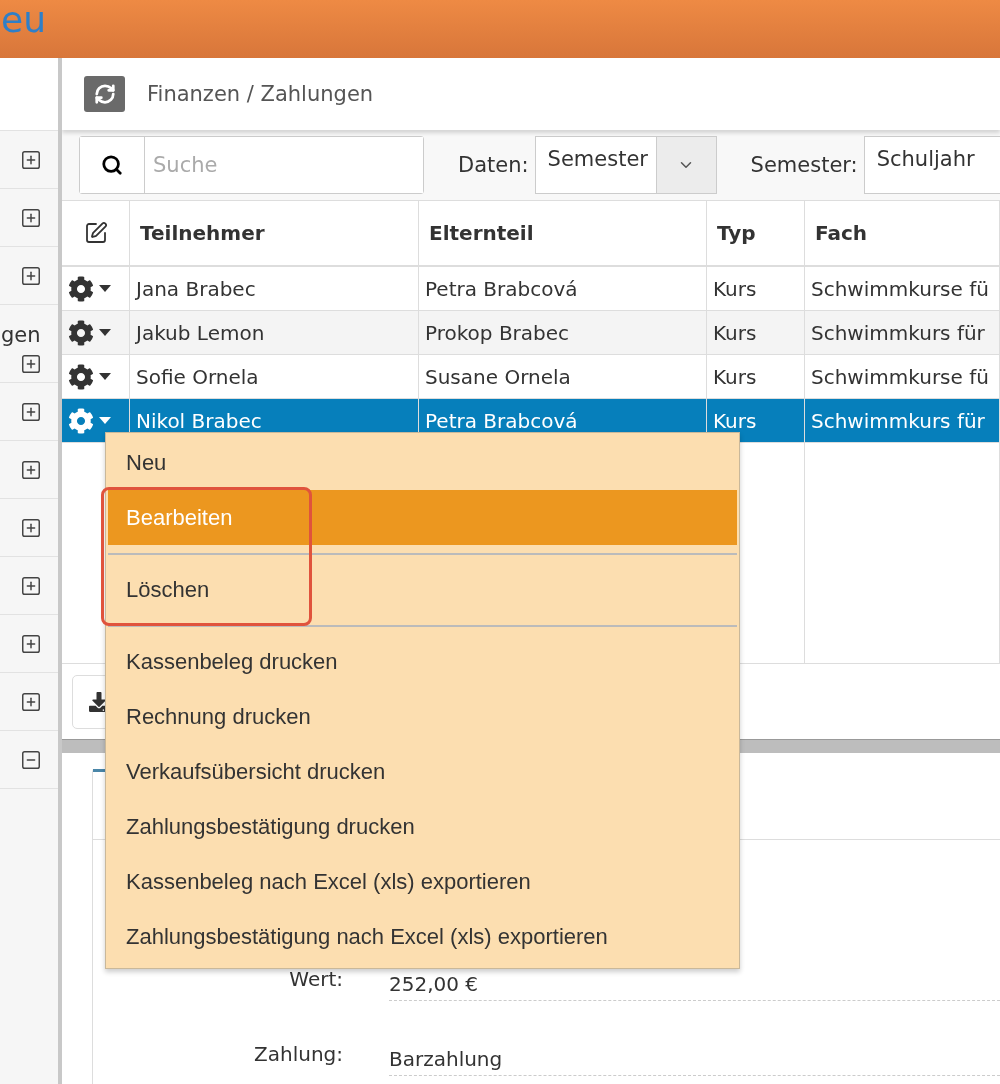 Image resolution: width=1000 pixels, height=1084 pixels. What do you see at coordinates (931, 165) in the screenshot?
I see `filter-select: Schuljahr` at bounding box center [931, 165].